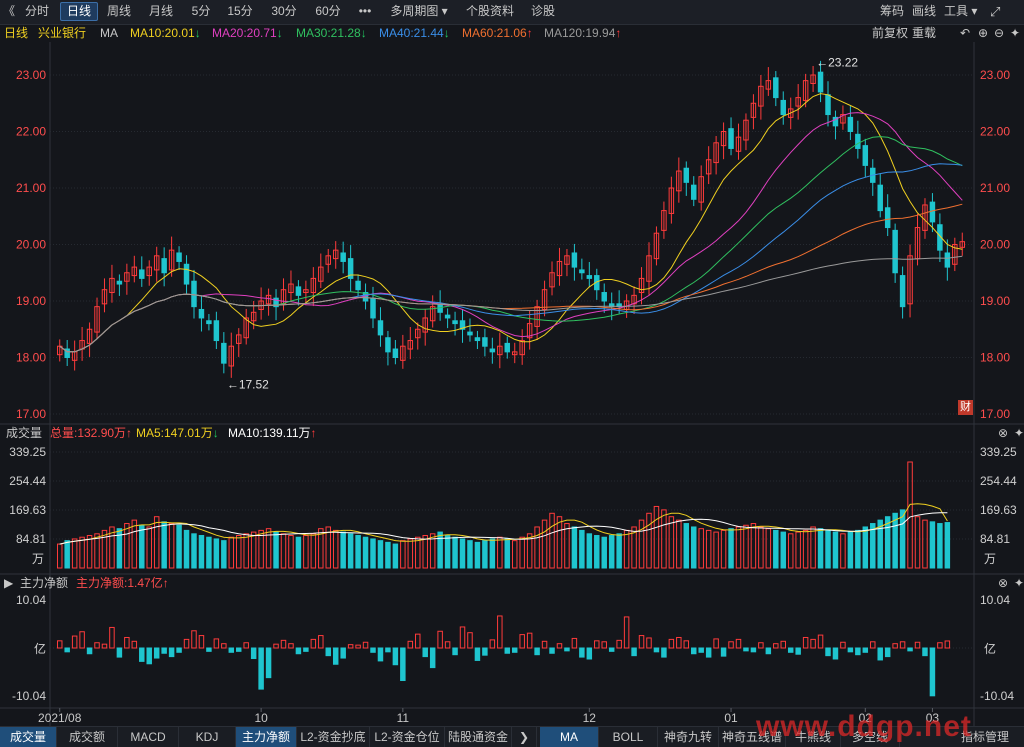  What do you see at coordinates (688, 737) in the screenshot?
I see `tab-magic-nine: 神奇九转` at bounding box center [688, 737].